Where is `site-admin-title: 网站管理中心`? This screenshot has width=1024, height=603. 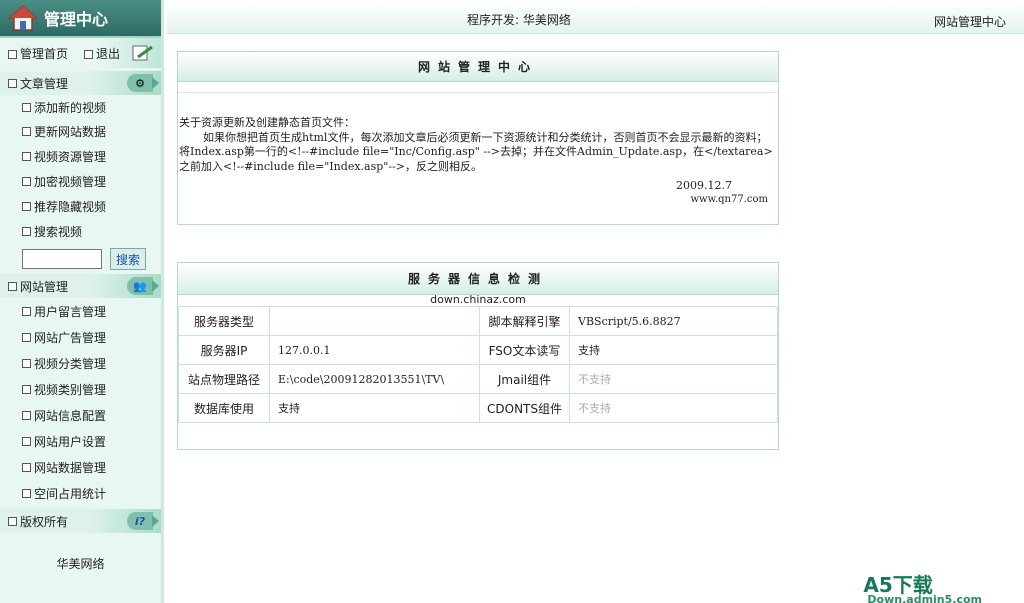
site-admin-title: 网站管理中心 is located at coordinates (969, 22).